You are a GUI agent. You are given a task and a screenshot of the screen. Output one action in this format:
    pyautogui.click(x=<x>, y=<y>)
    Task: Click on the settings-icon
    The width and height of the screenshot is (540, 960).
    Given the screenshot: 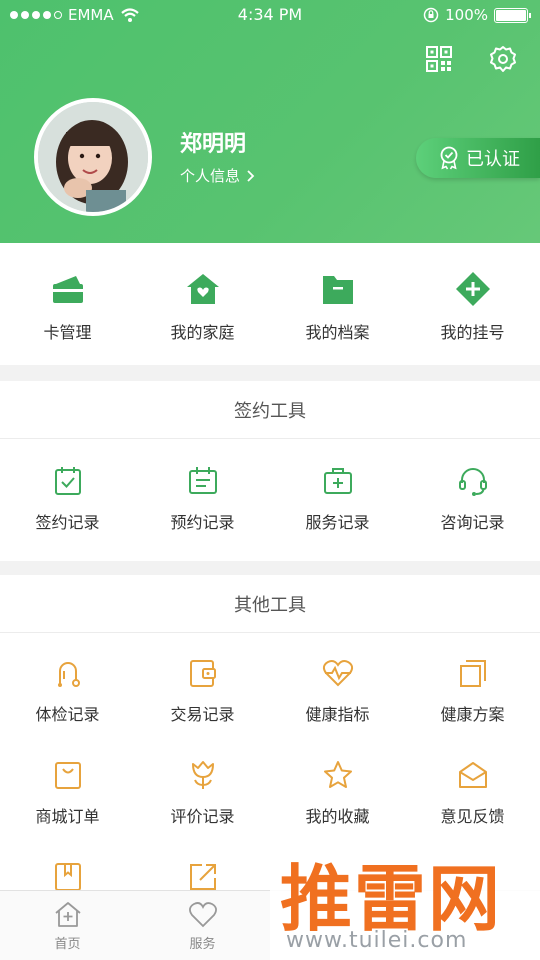 What is the action you would take?
    pyautogui.click(x=503, y=59)
    